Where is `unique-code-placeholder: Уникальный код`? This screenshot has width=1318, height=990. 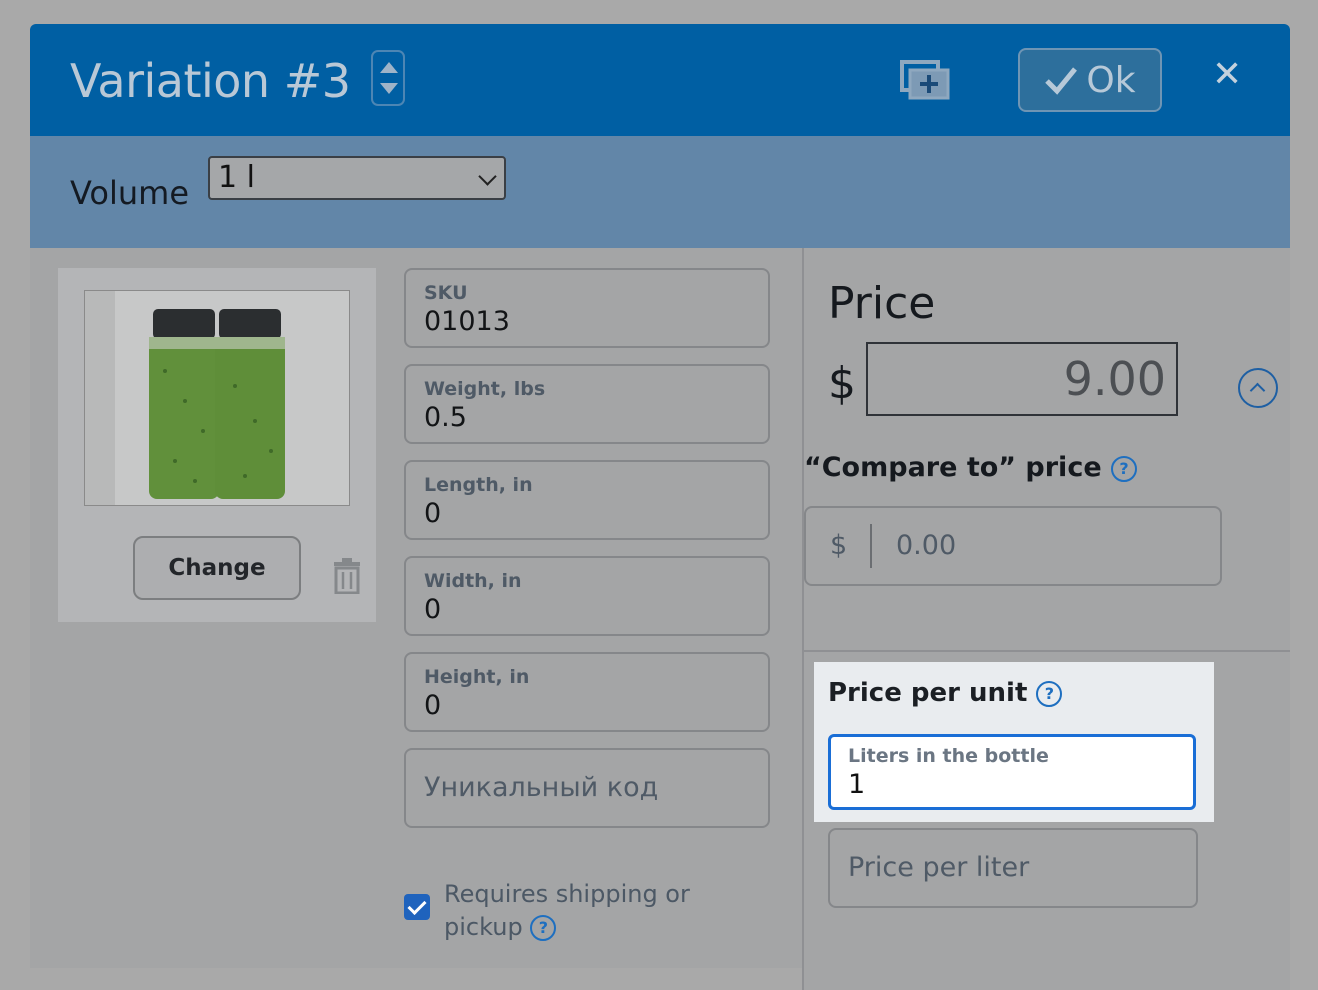 unique-code-placeholder: Уникальный код is located at coordinates (541, 787).